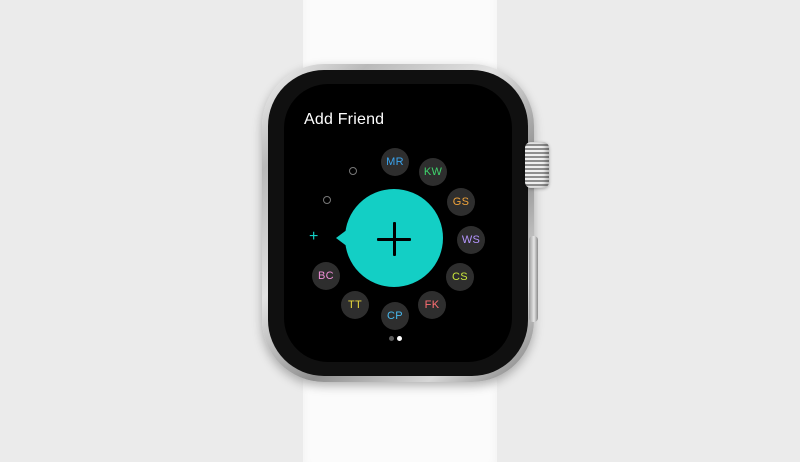 This screenshot has height=462, width=800. I want to click on friend-kw: KW, so click(433, 172).